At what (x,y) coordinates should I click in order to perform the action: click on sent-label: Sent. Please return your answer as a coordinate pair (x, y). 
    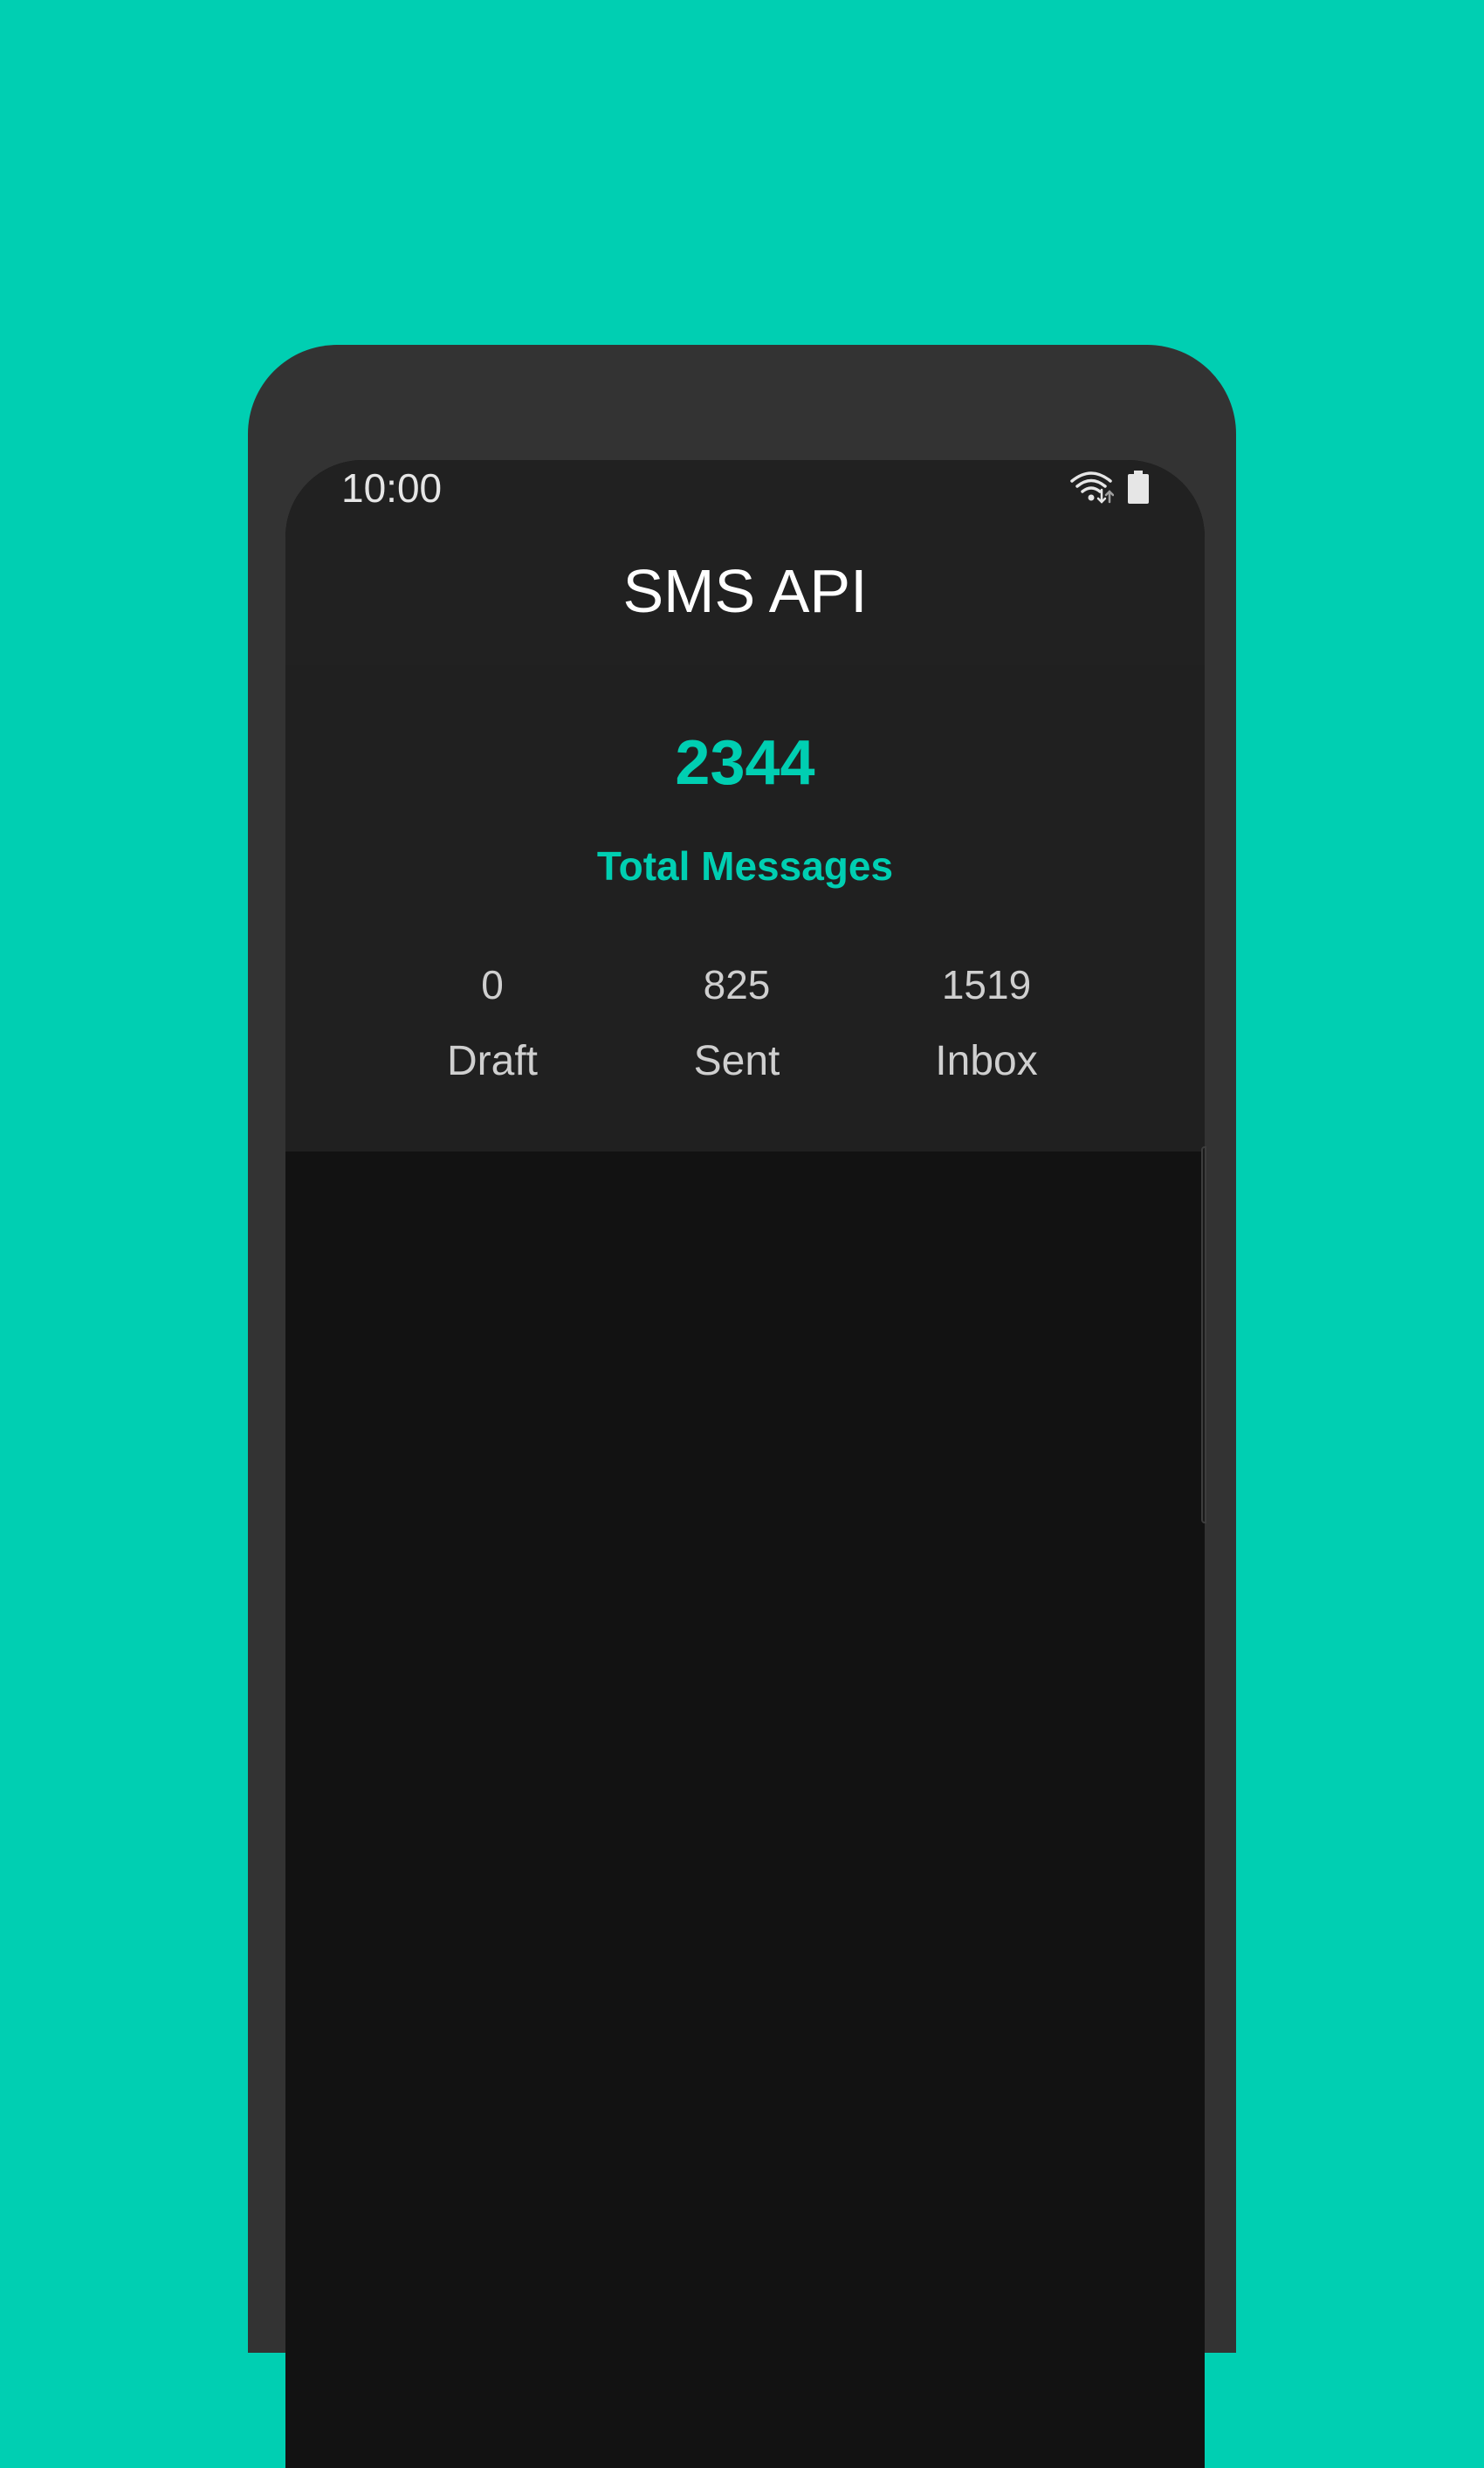
    Looking at the image, I should click on (737, 1061).